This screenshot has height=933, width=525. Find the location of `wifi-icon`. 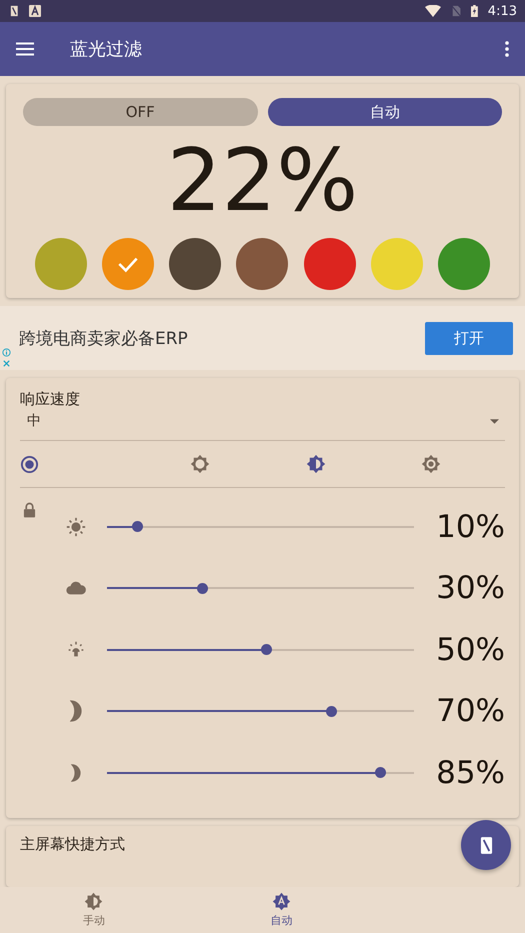

wifi-icon is located at coordinates (432, 11).